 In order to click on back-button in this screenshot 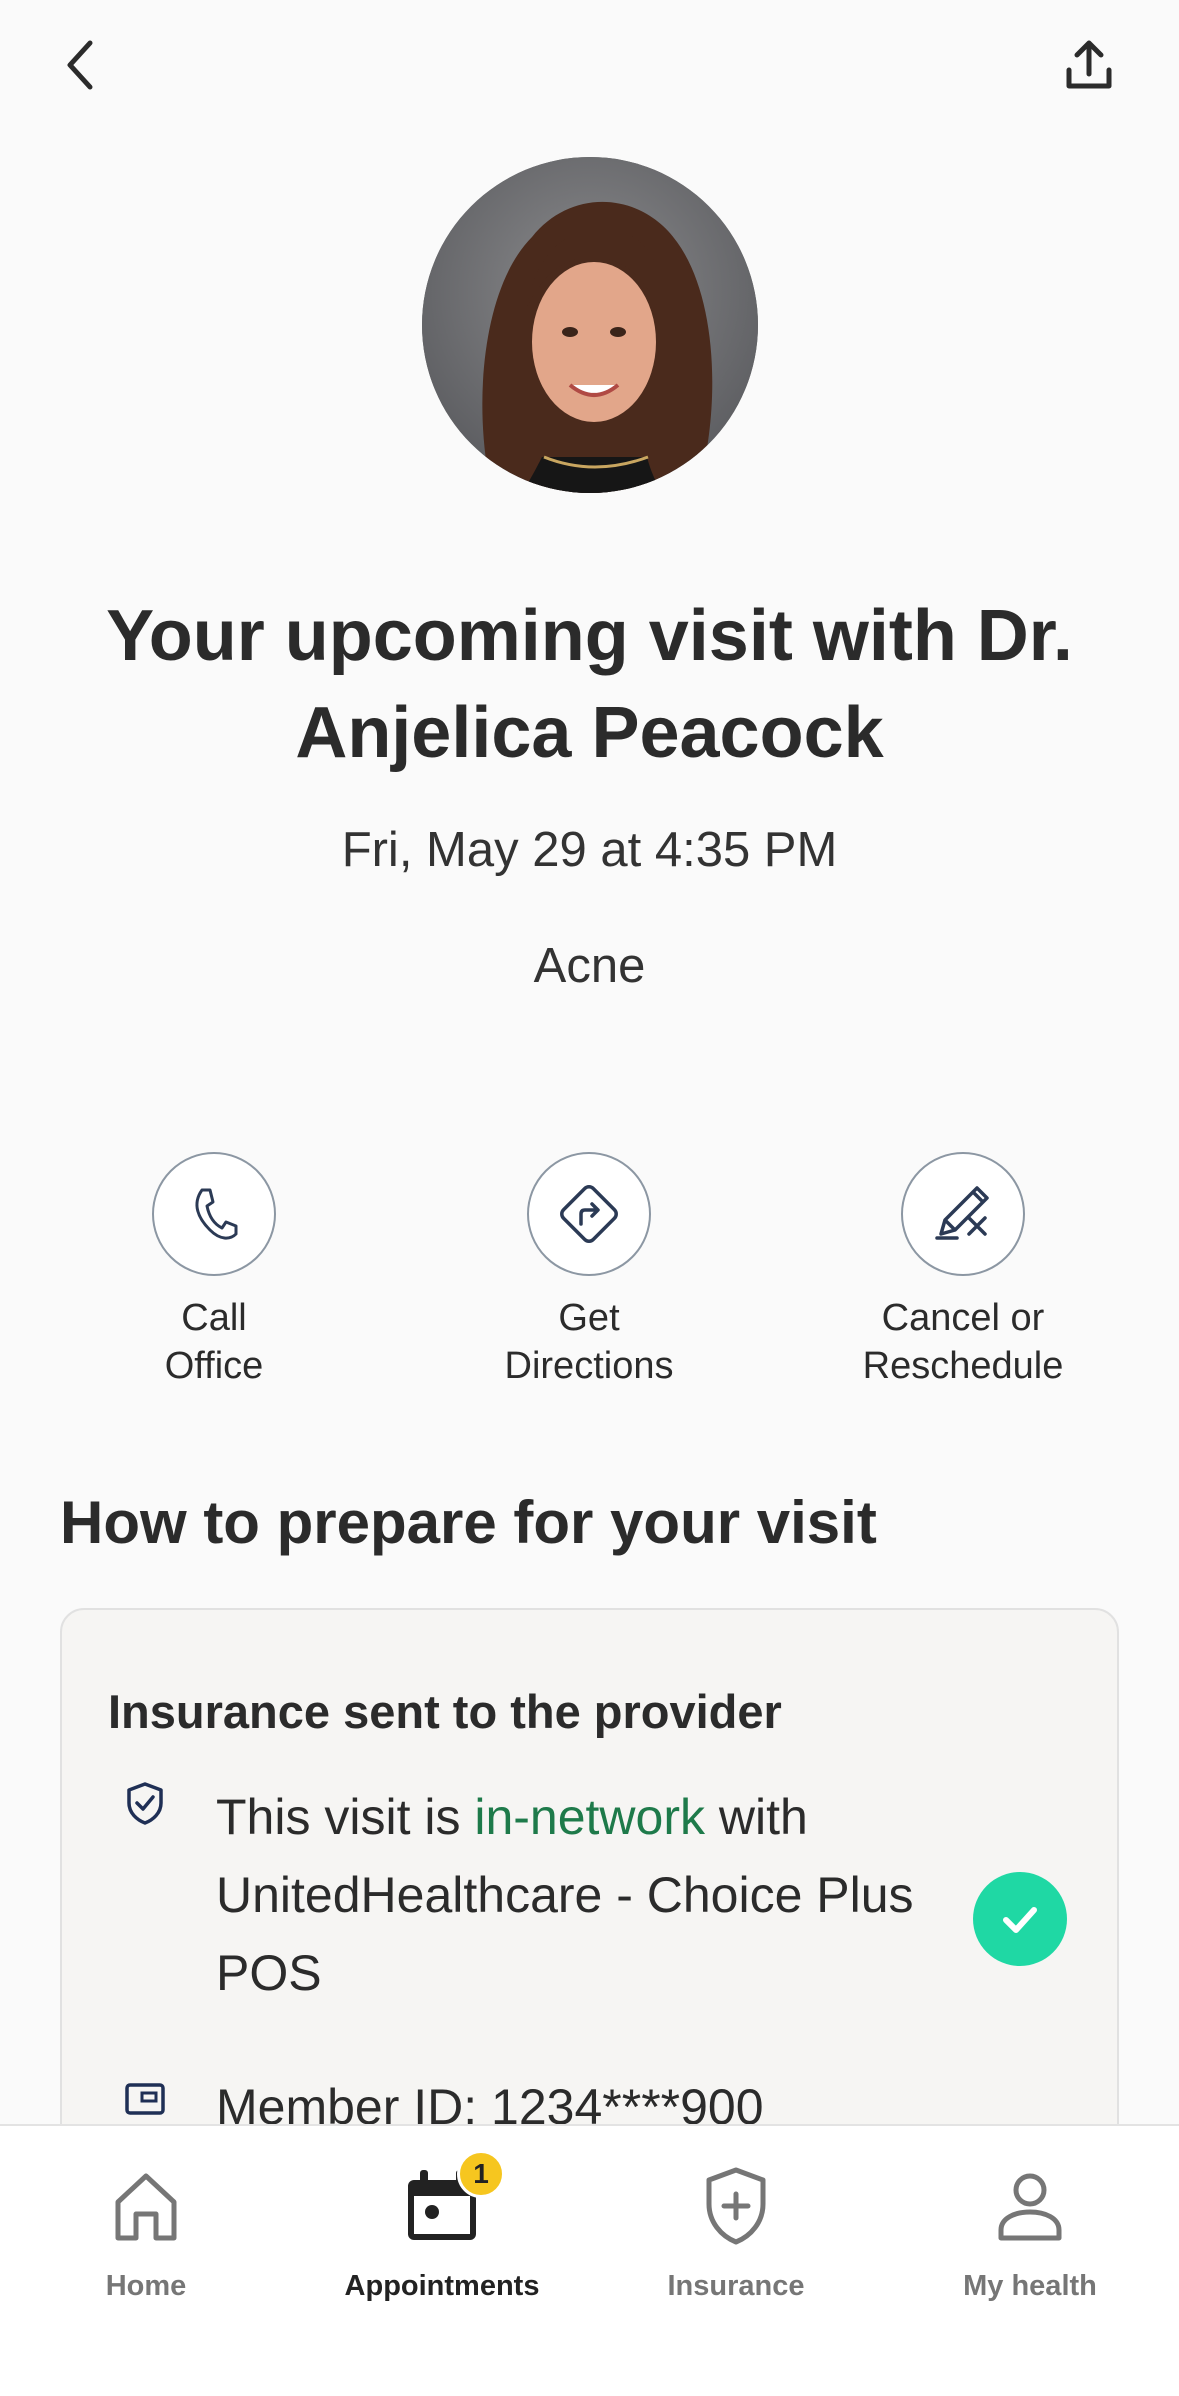, I will do `click(80, 65)`.